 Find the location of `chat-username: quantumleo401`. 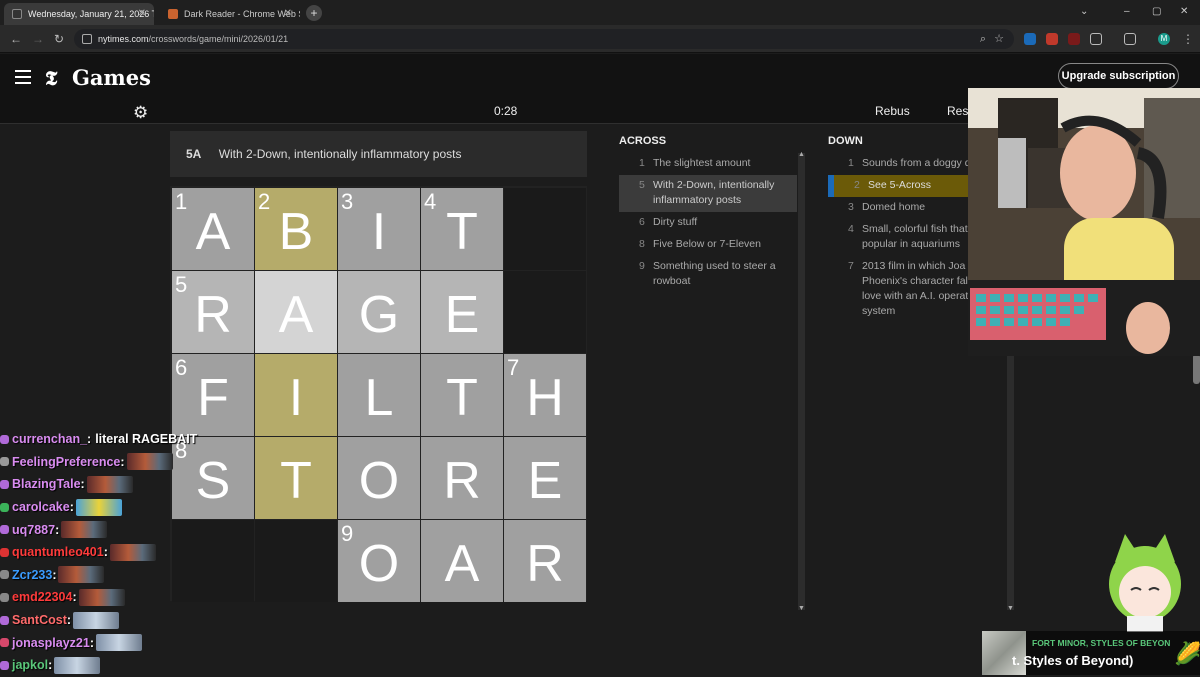

chat-username: quantumleo401 is located at coordinates (58, 552).